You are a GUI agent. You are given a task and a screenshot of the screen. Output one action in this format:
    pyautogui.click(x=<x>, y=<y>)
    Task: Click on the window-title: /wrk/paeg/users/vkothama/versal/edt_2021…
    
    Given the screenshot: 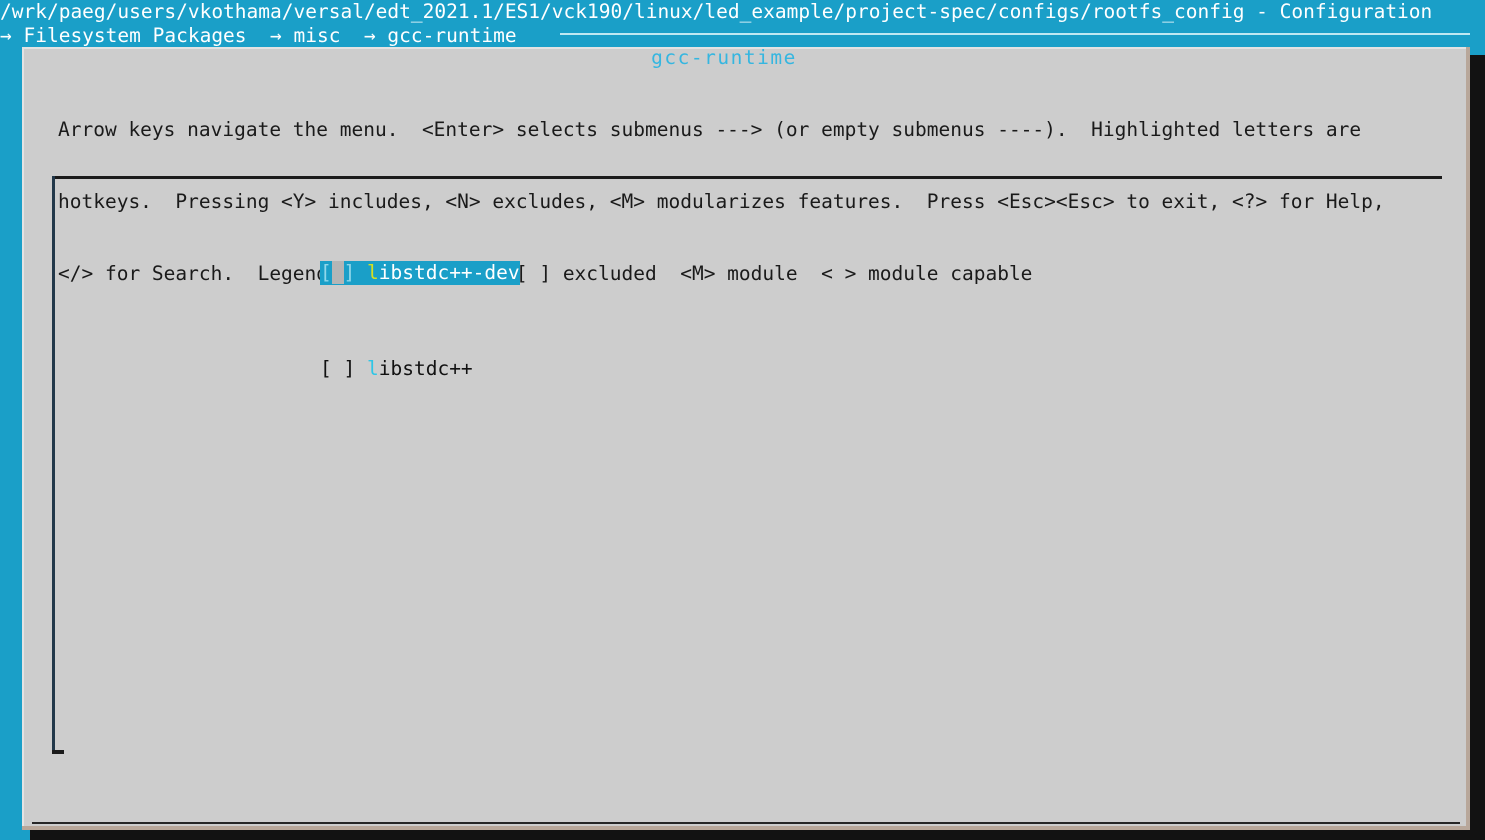 What is the action you would take?
    pyautogui.click(x=716, y=11)
    